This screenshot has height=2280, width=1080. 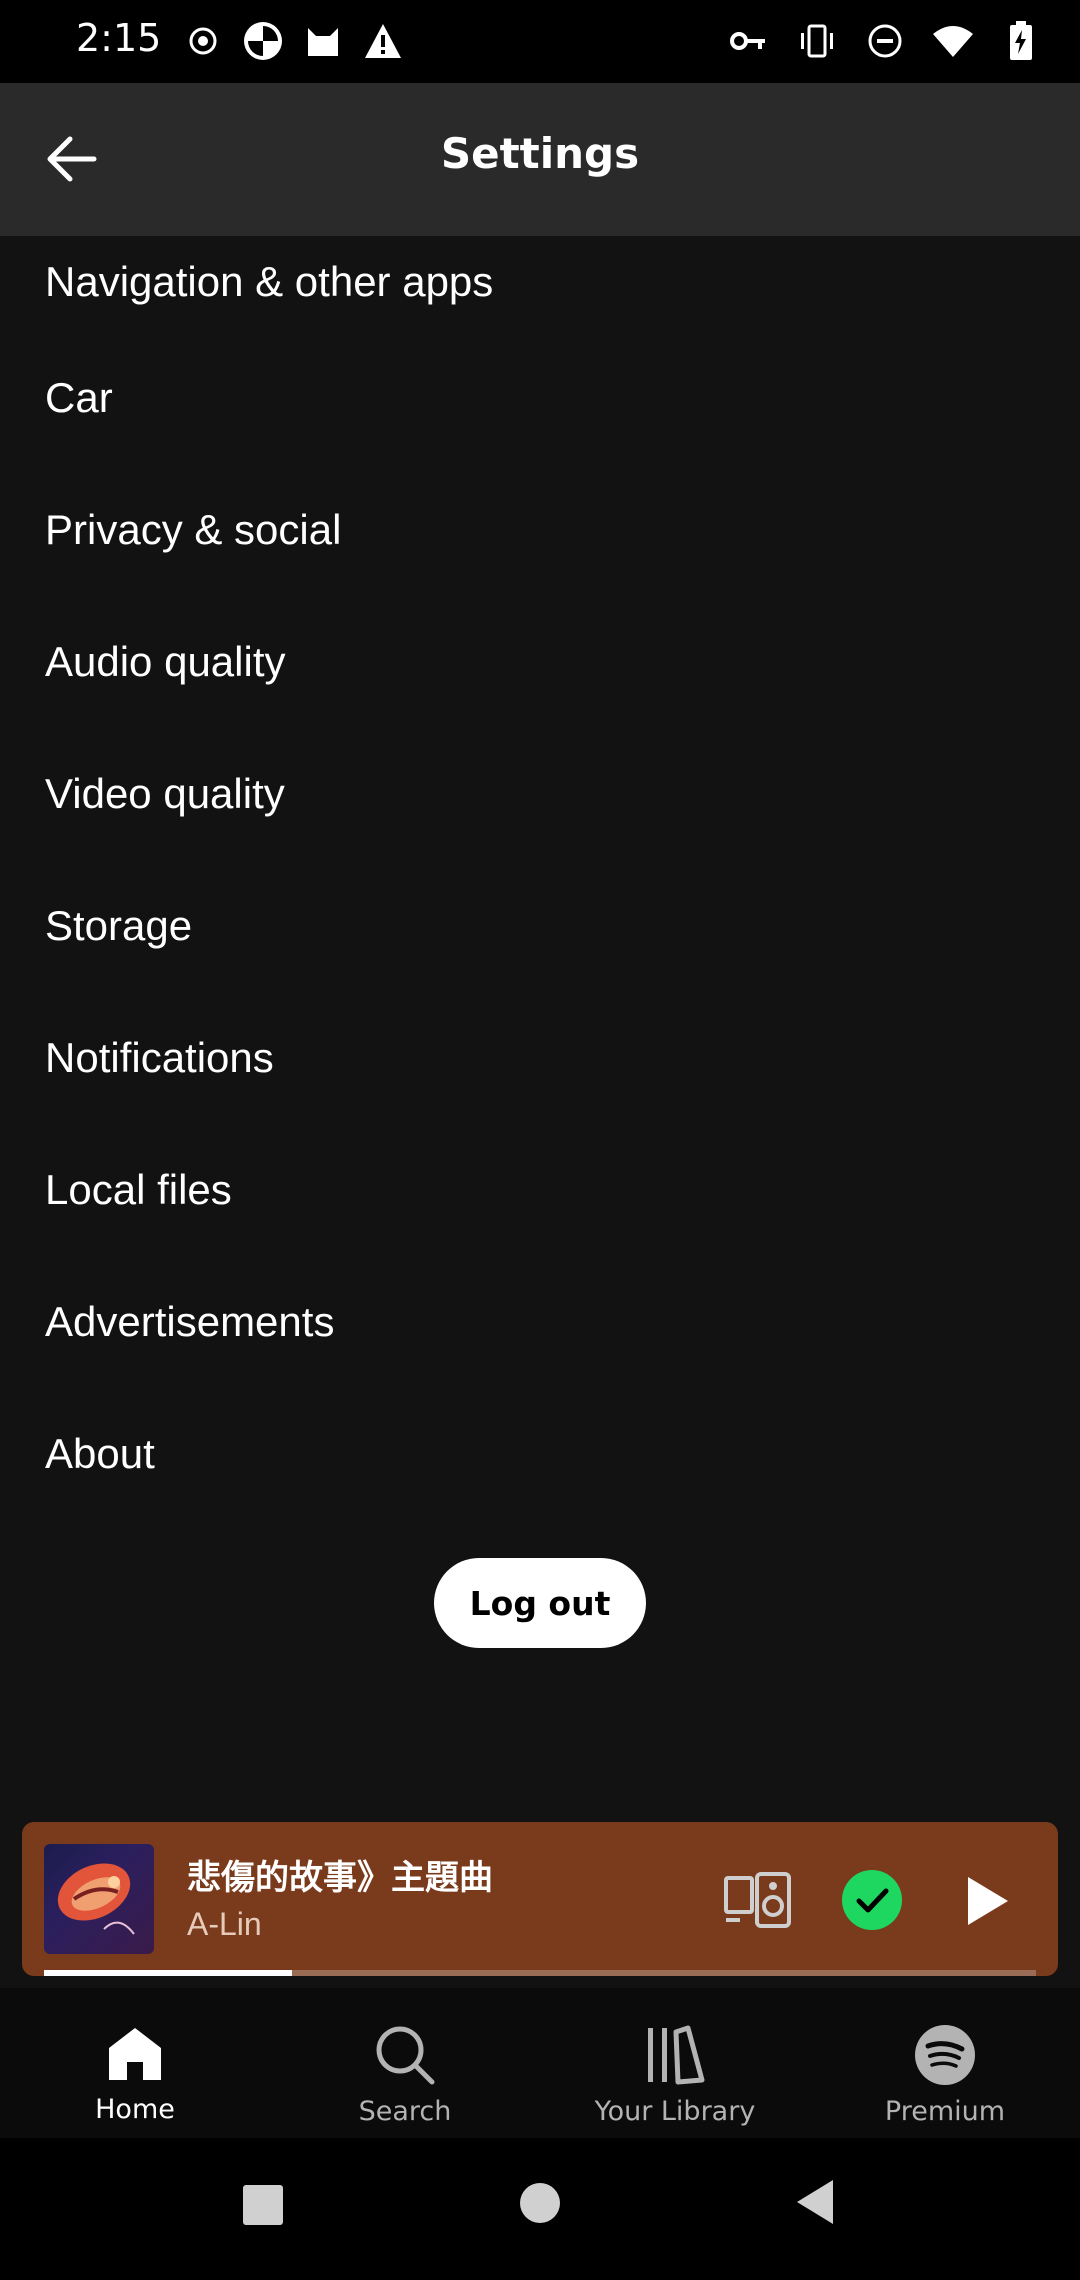 I want to click on nav-home-label: Home, so click(x=135, y=2109).